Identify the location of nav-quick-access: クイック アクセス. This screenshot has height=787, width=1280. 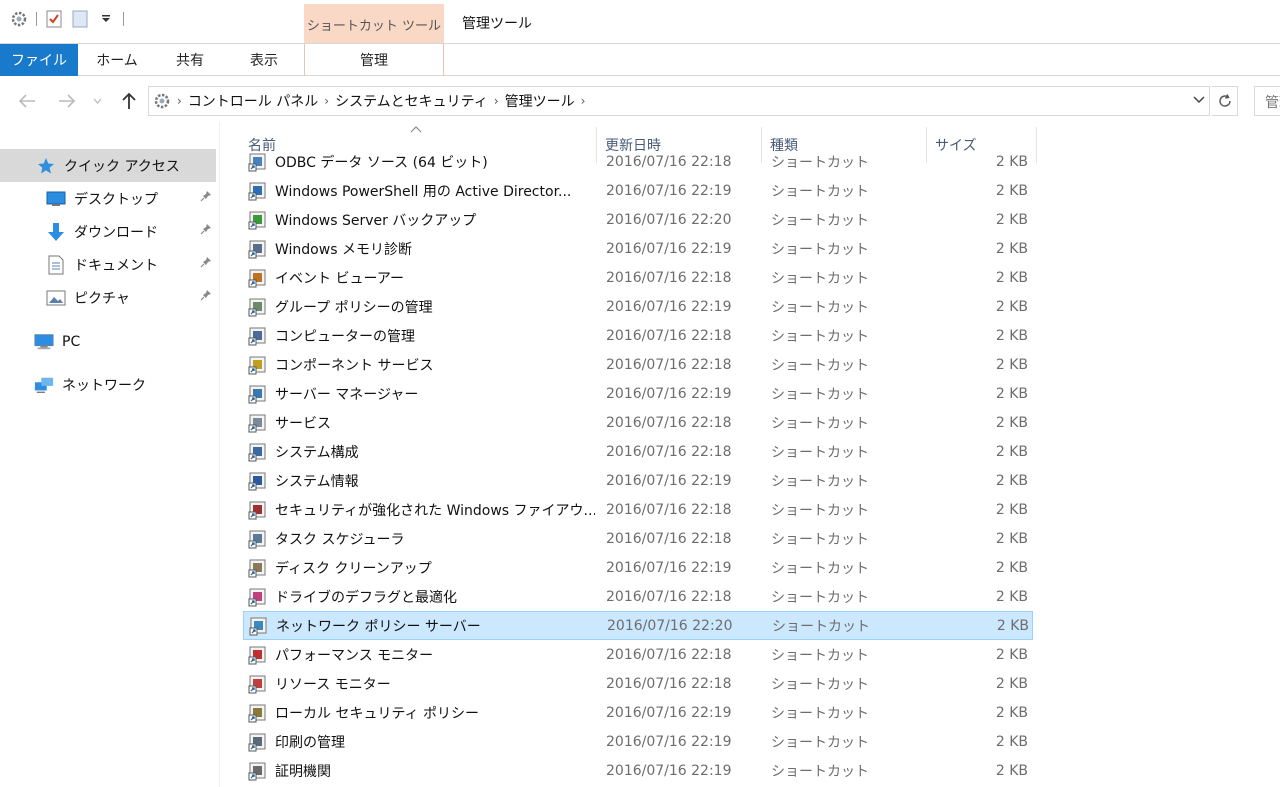
(108, 165).